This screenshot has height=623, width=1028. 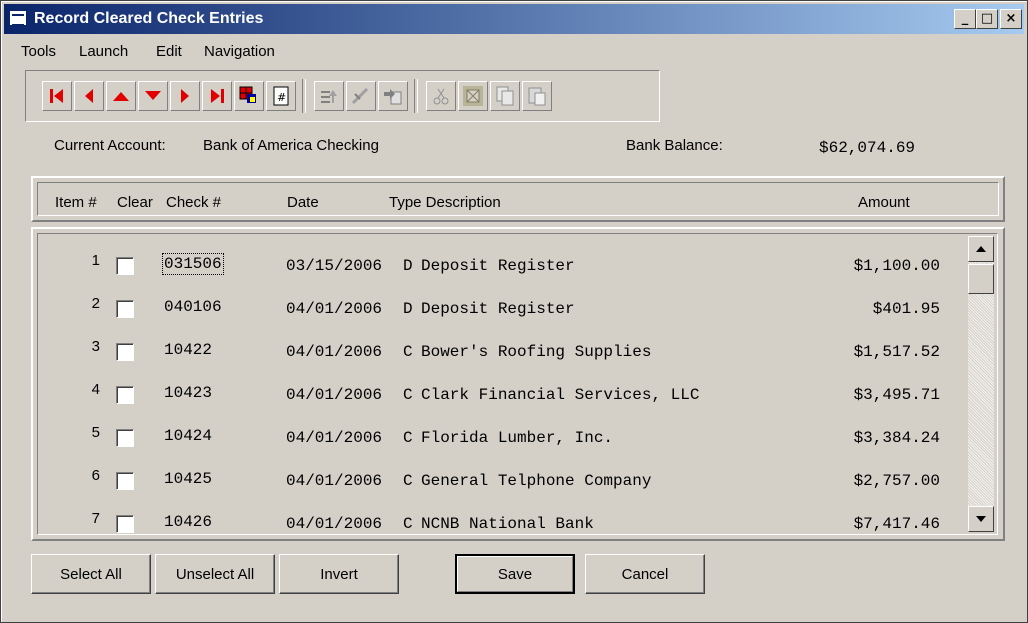 I want to click on first-record-button, so click(x=57, y=96).